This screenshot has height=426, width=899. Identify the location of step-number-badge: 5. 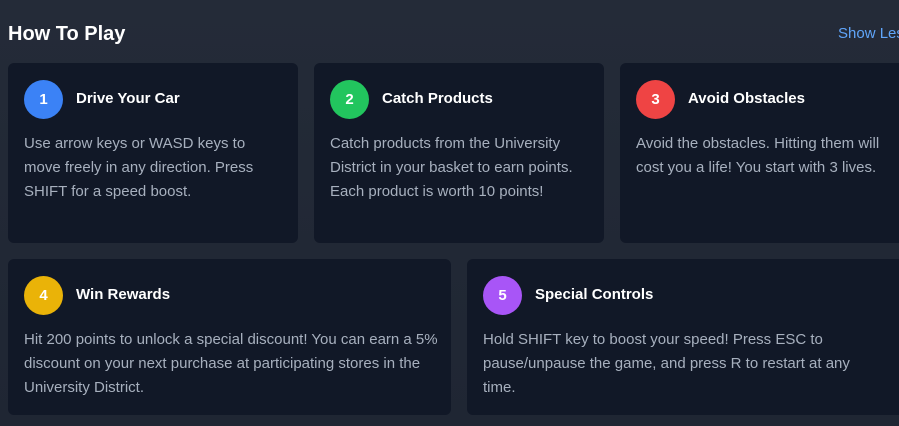
(502, 295).